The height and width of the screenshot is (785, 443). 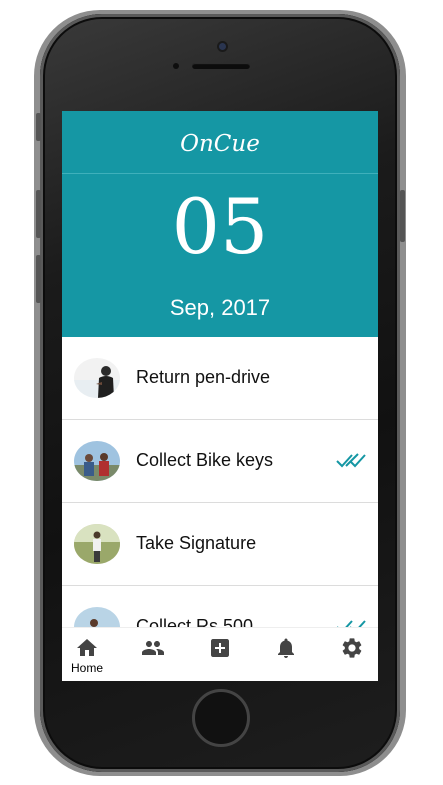 What do you see at coordinates (203, 377) in the screenshot?
I see `task-label: Return pen-drive` at bounding box center [203, 377].